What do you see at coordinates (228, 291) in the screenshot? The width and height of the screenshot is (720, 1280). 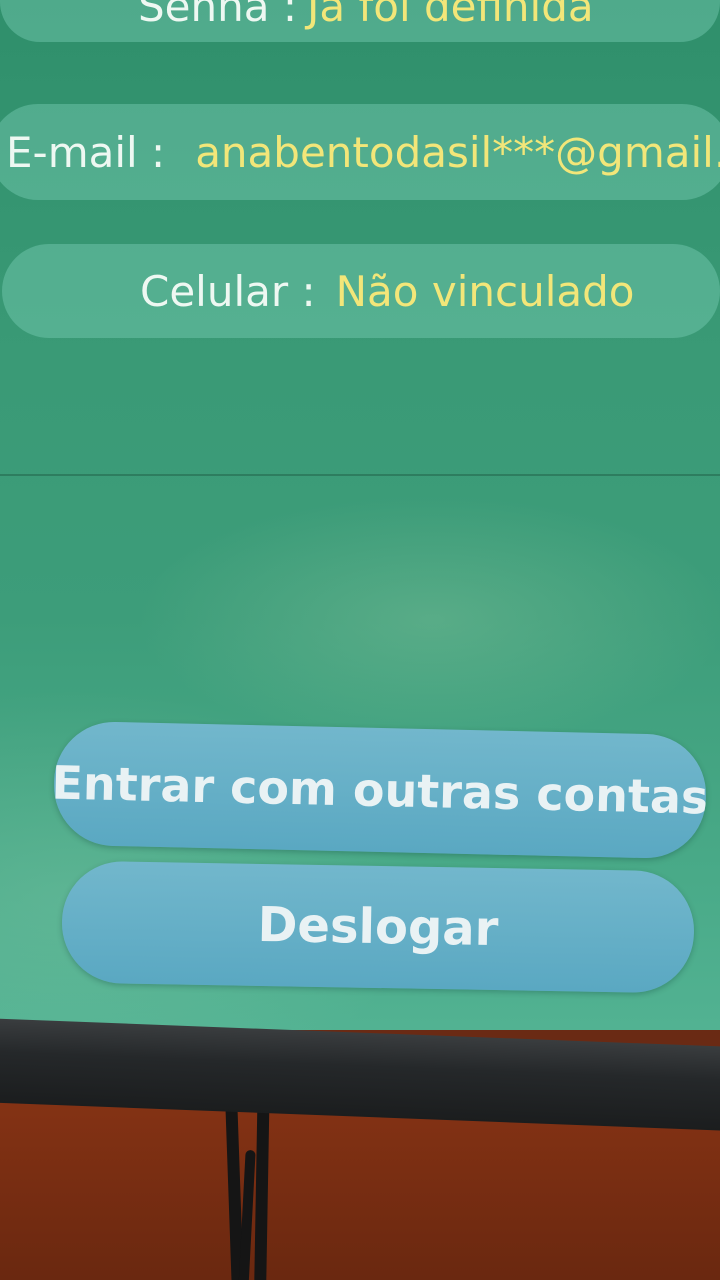 I see `phone-label: Celular :` at bounding box center [228, 291].